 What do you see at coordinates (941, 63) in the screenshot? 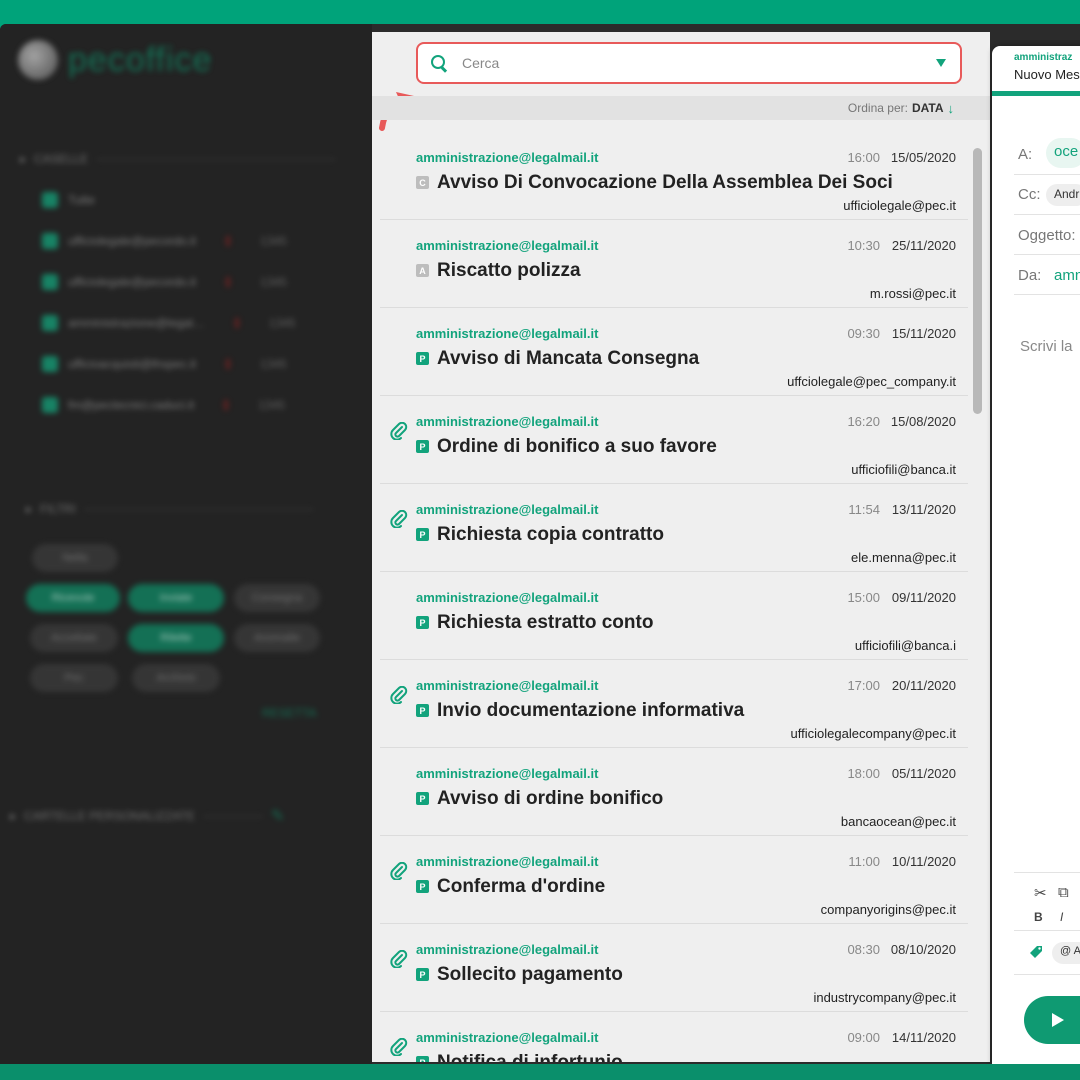
I see `chevron-down-icon` at bounding box center [941, 63].